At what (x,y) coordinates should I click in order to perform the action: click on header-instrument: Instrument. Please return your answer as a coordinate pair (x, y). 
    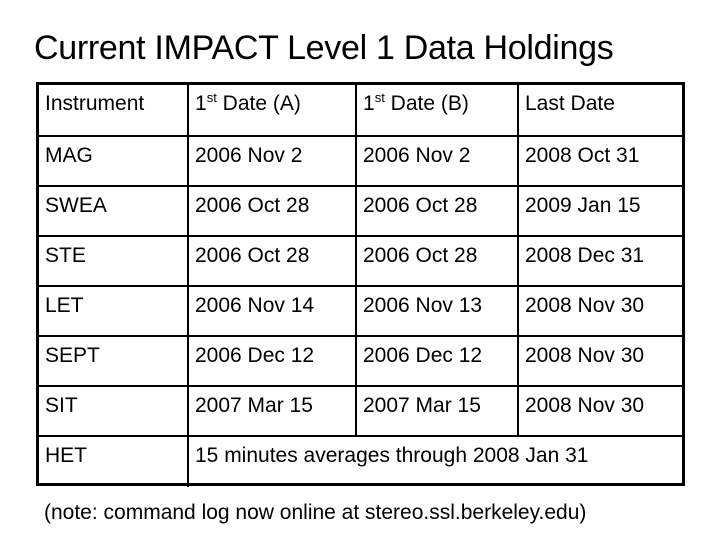
    Looking at the image, I should click on (113, 110).